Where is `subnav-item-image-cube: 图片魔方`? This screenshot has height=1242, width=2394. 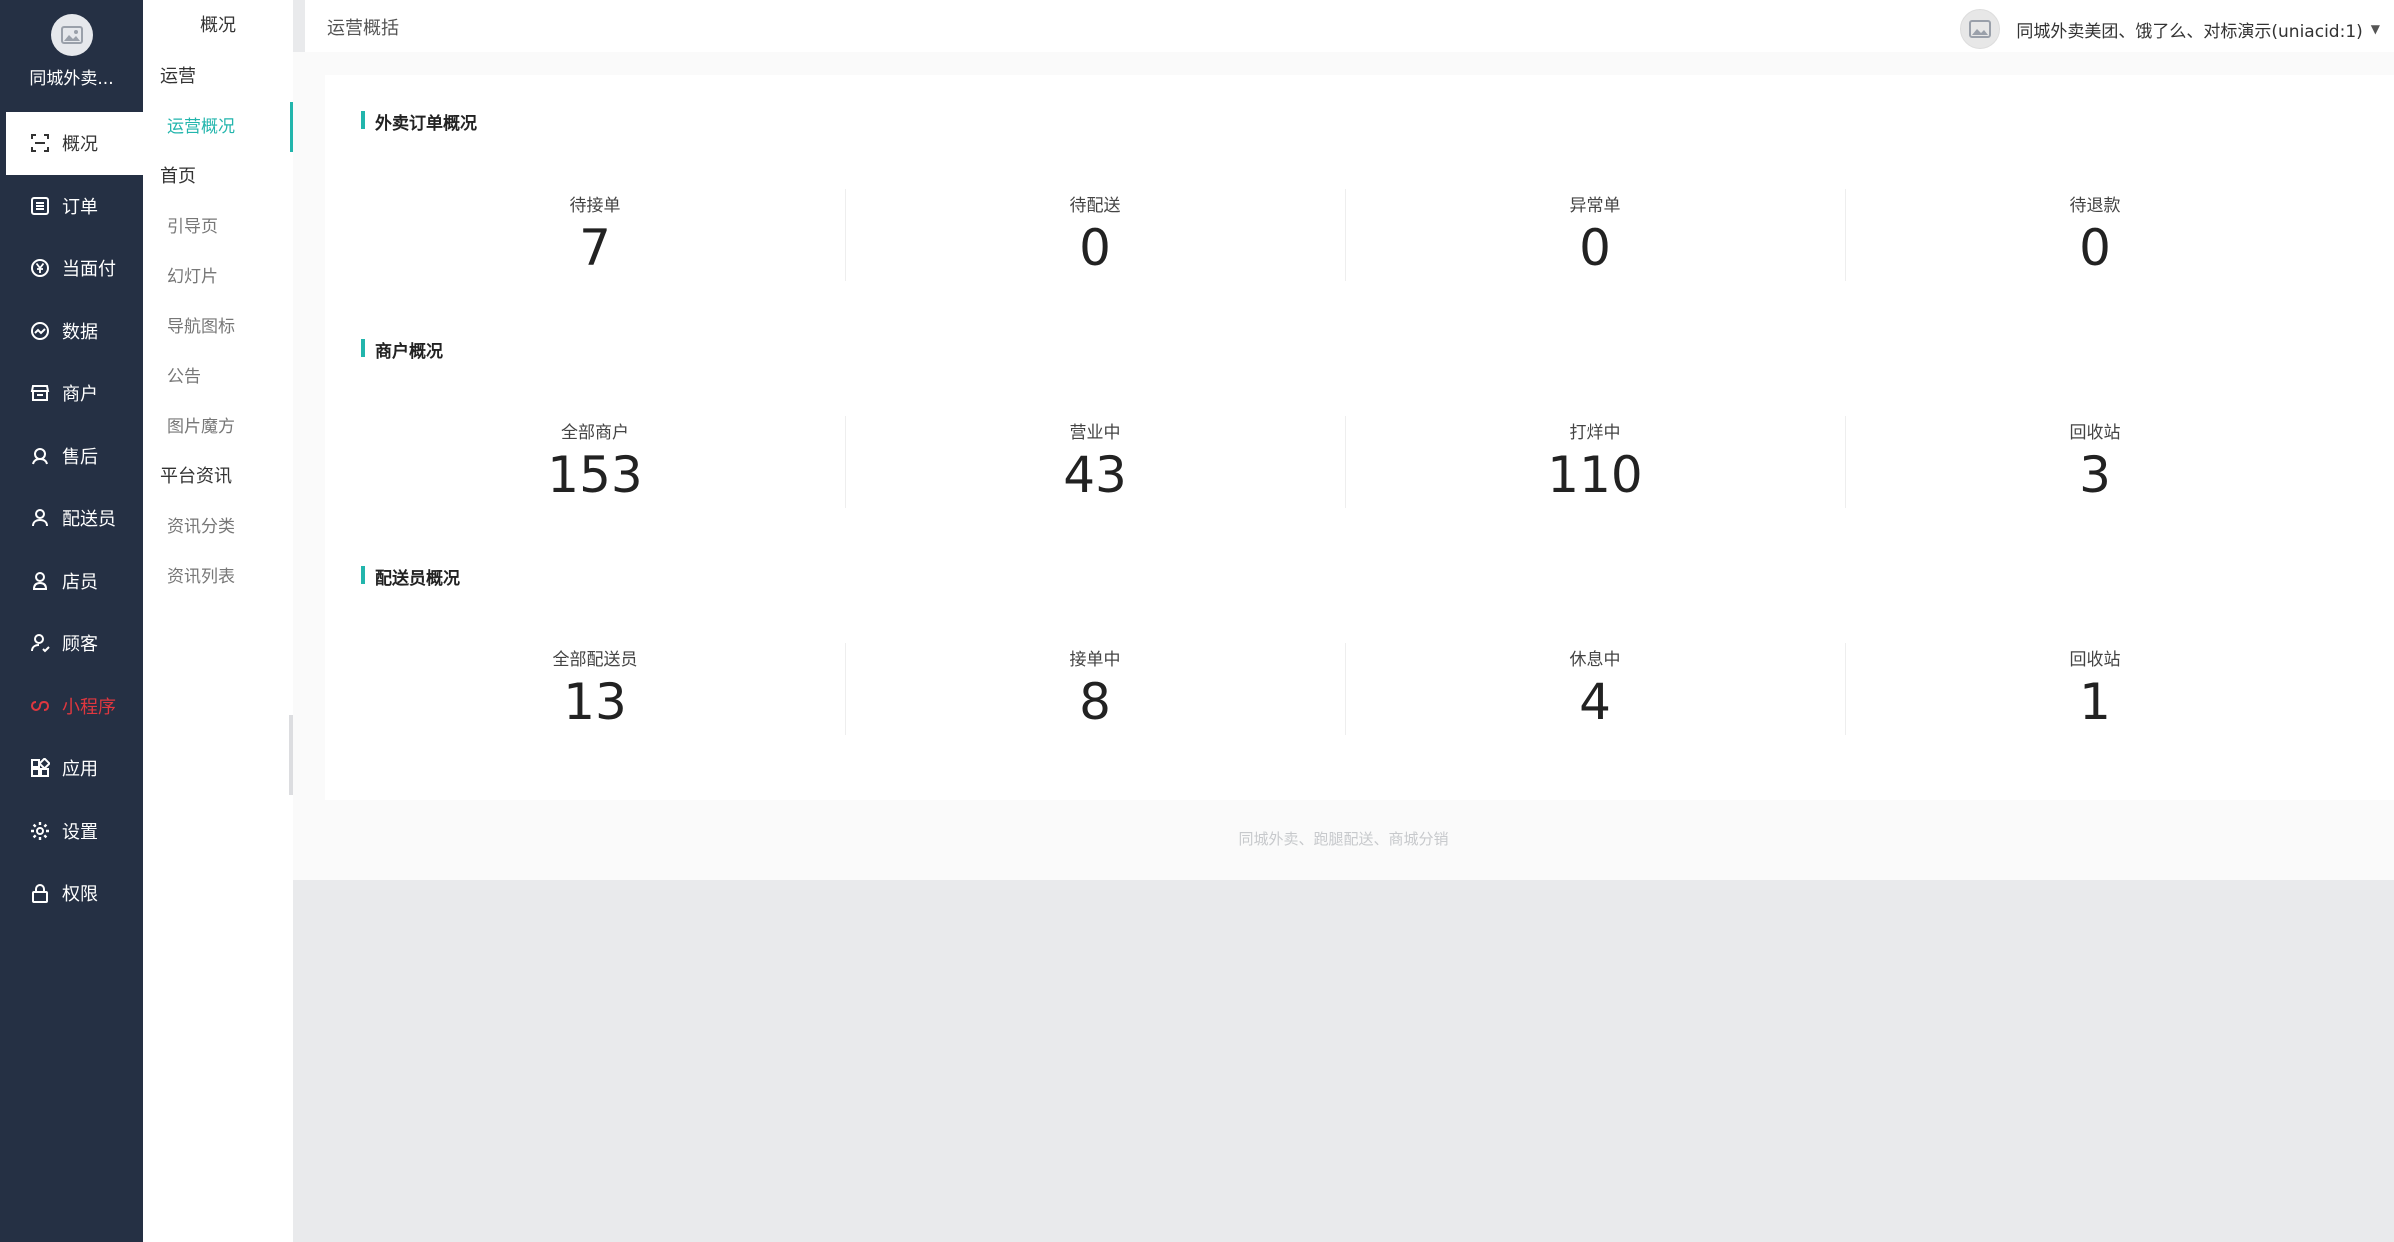 subnav-item-image-cube: 图片魔方 is located at coordinates (218, 427).